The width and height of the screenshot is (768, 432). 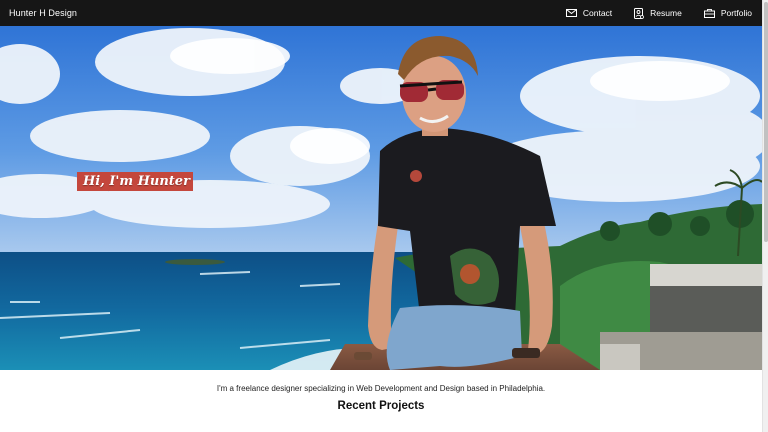 I want to click on document-person-icon, so click(x=639, y=13).